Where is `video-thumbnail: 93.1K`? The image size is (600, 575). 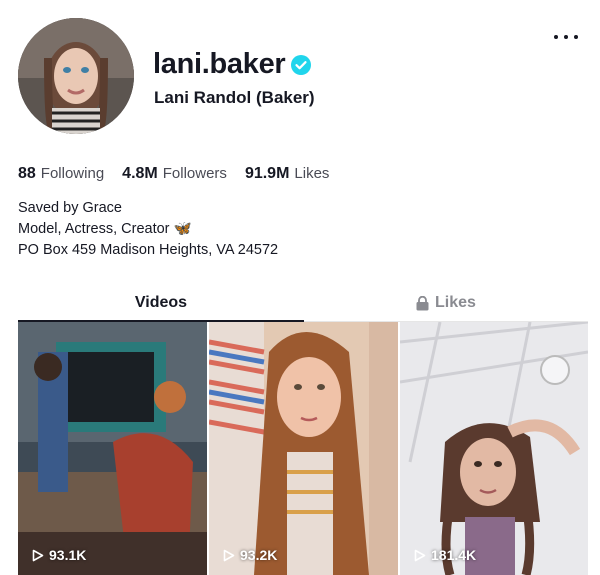 video-thumbnail: 93.1K is located at coordinates (112, 448).